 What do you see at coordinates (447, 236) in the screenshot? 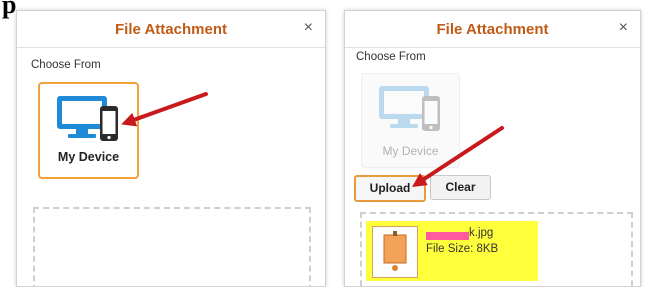
I see `redacted-filename-bar` at bounding box center [447, 236].